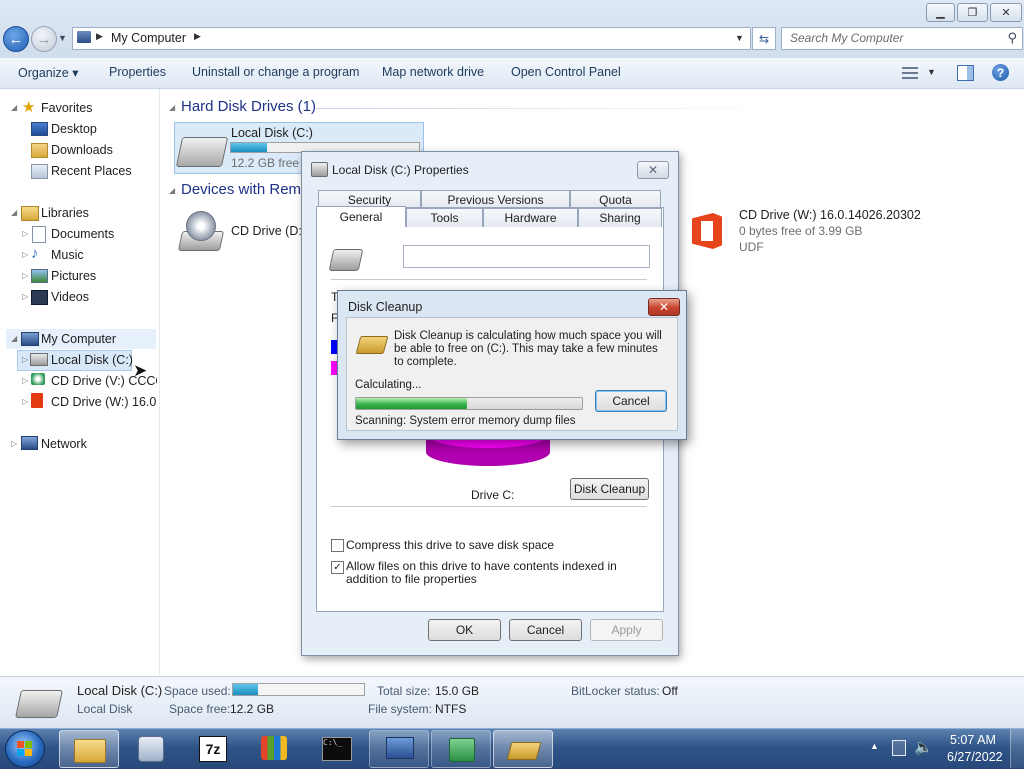  I want to click on tab-sharing: Sharing, so click(620, 217).